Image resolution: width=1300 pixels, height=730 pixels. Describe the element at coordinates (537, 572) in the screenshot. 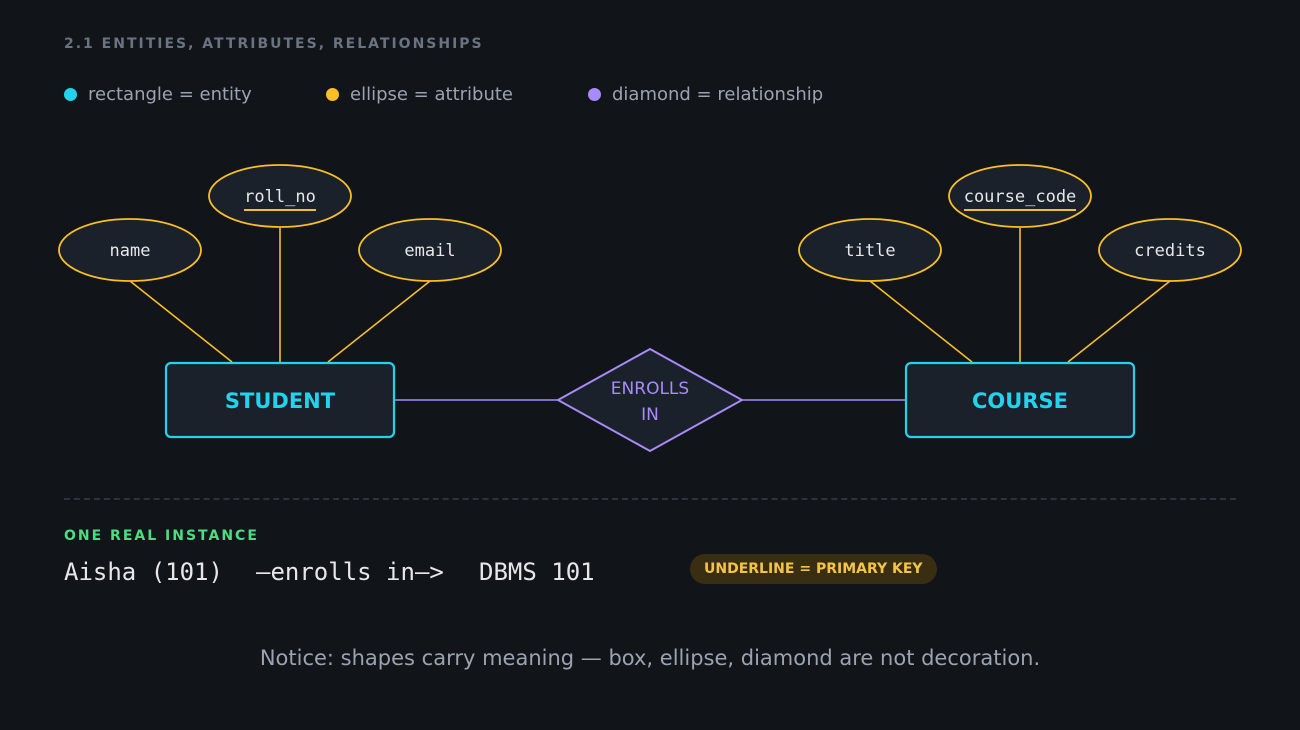

I see `instance-right: DBMS 101` at that location.